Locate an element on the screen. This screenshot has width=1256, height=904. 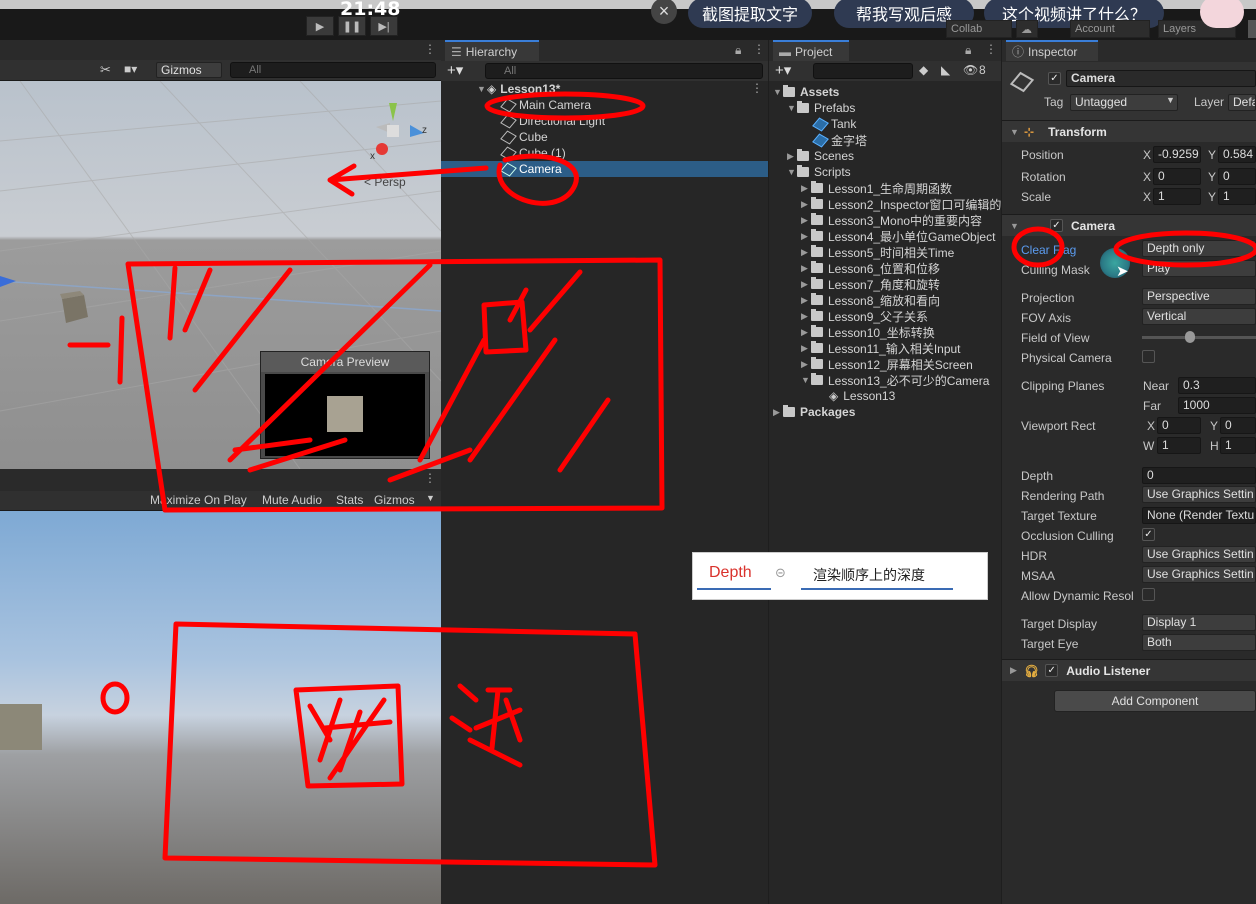
tab-hierarchy: ☰ Hierarchy is located at coordinates (492, 50).